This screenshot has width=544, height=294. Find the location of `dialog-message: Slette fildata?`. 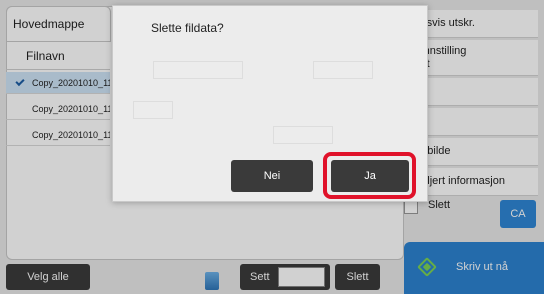

dialog-message: Slette fildata? is located at coordinates (187, 28).